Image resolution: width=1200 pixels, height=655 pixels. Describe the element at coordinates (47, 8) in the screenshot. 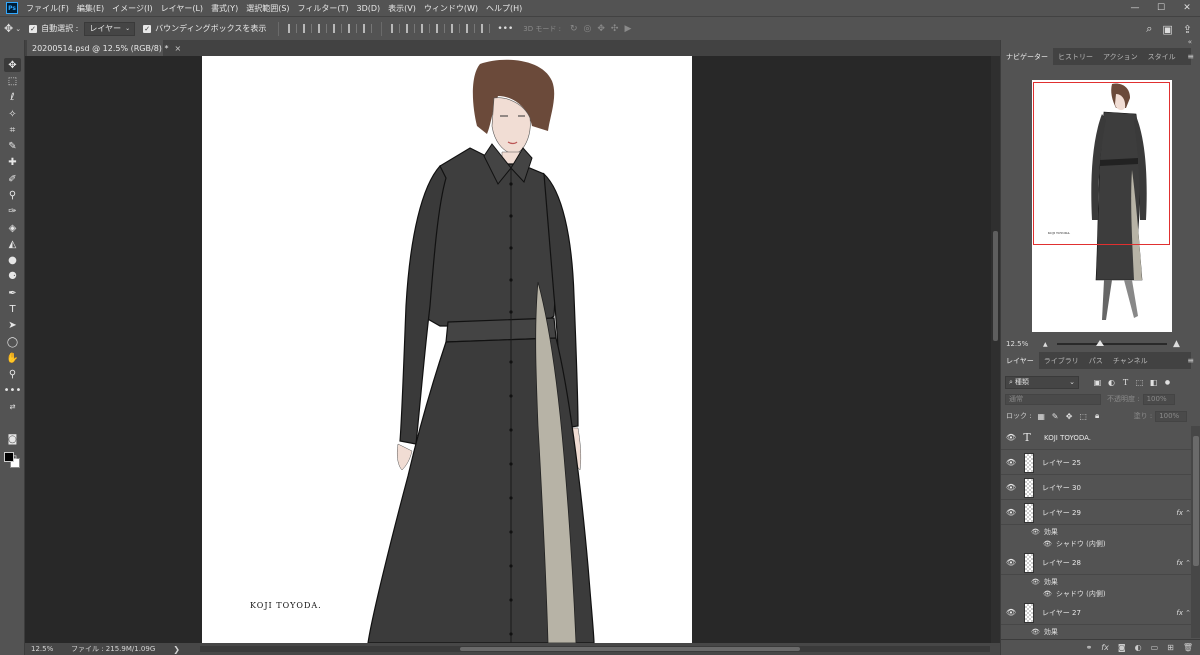

I see `menu-file: ファイル(F)` at that location.